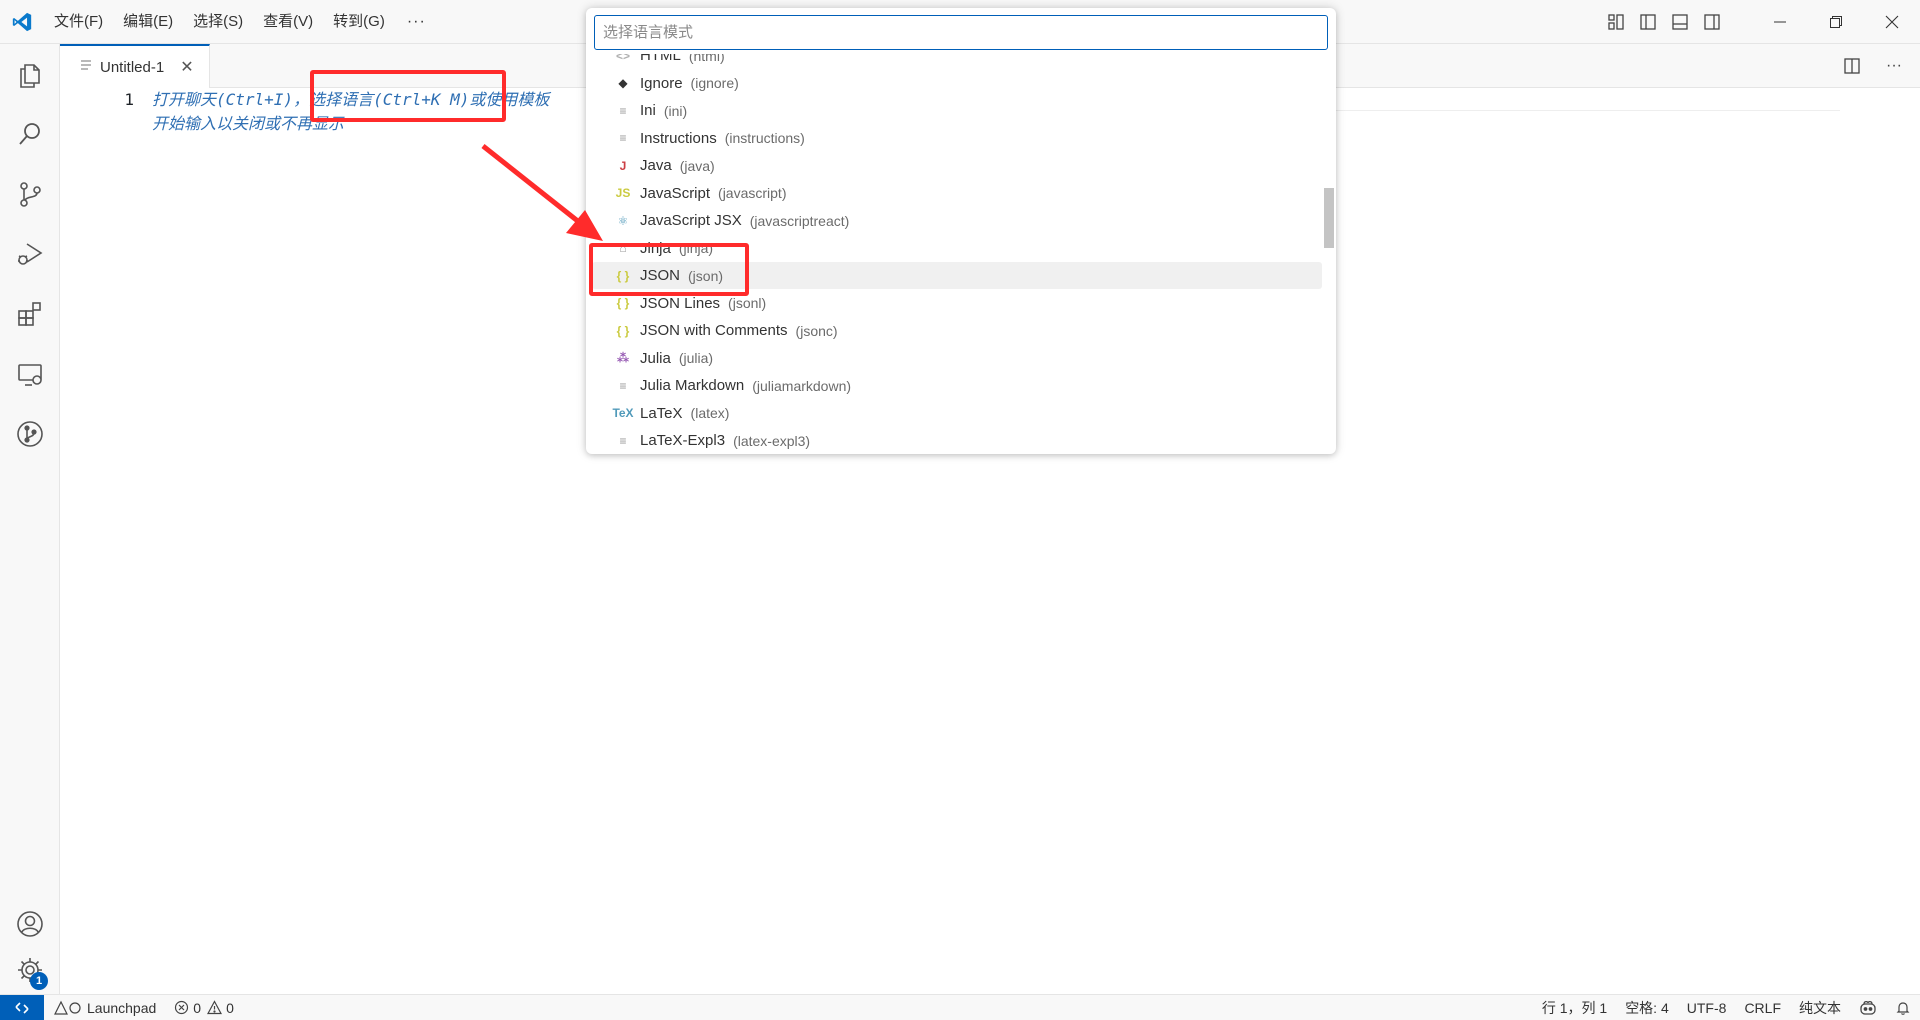 Image resolution: width=1920 pixels, height=1020 pixels. What do you see at coordinates (86, 67) in the screenshot?
I see `file-lines-icon` at bounding box center [86, 67].